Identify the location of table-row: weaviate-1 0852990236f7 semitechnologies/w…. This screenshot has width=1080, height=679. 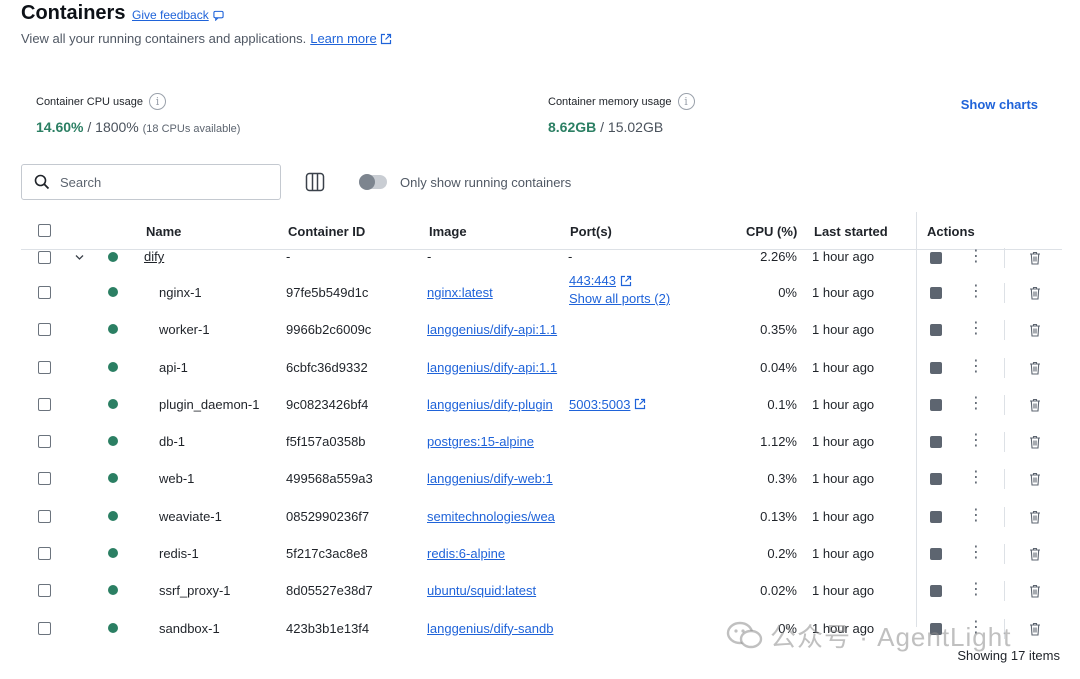
(541, 516).